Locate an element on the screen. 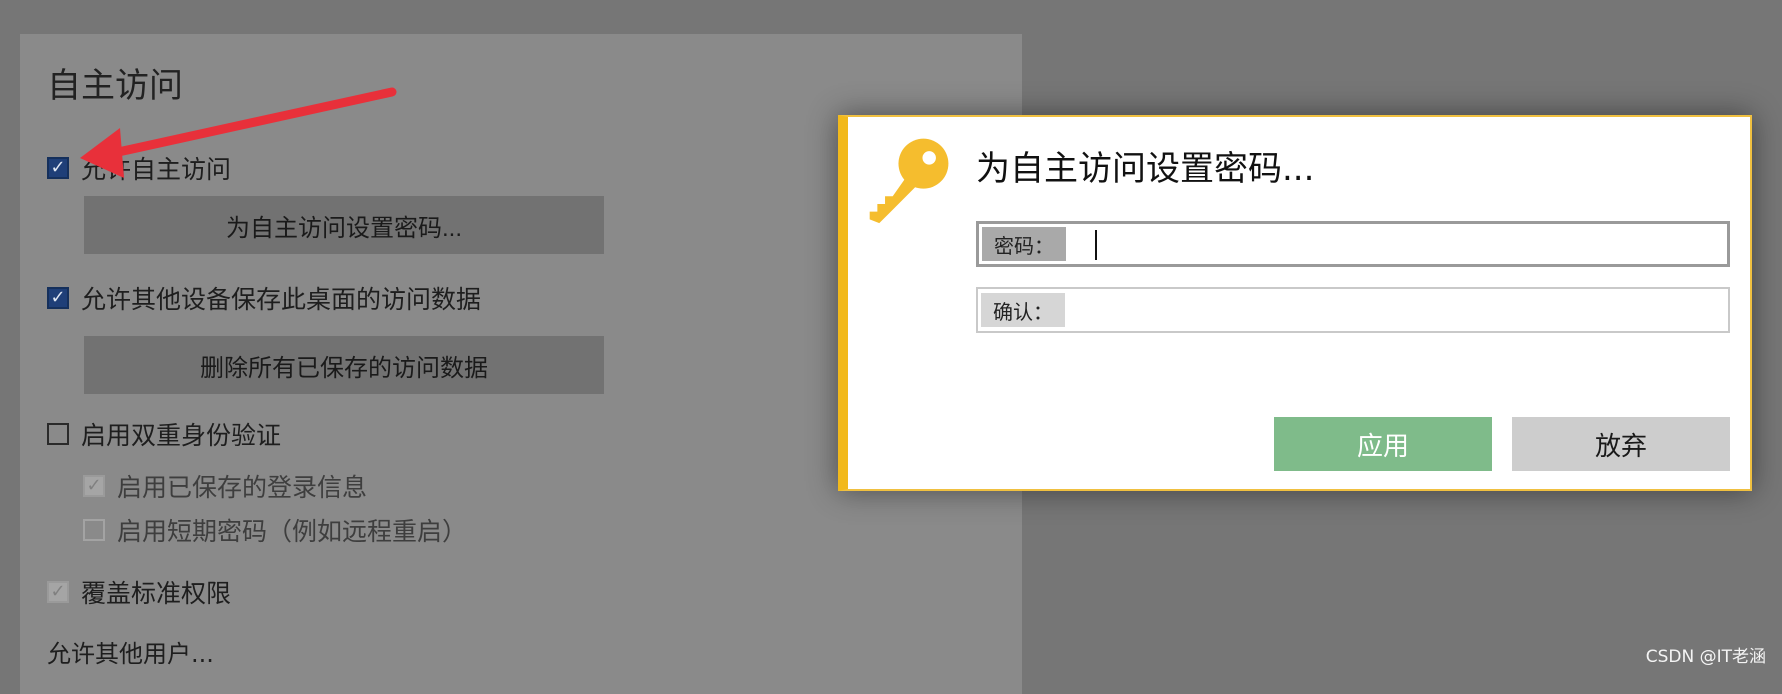 This screenshot has width=1782, height=694. two-factor-checkbox is located at coordinates (58, 434).